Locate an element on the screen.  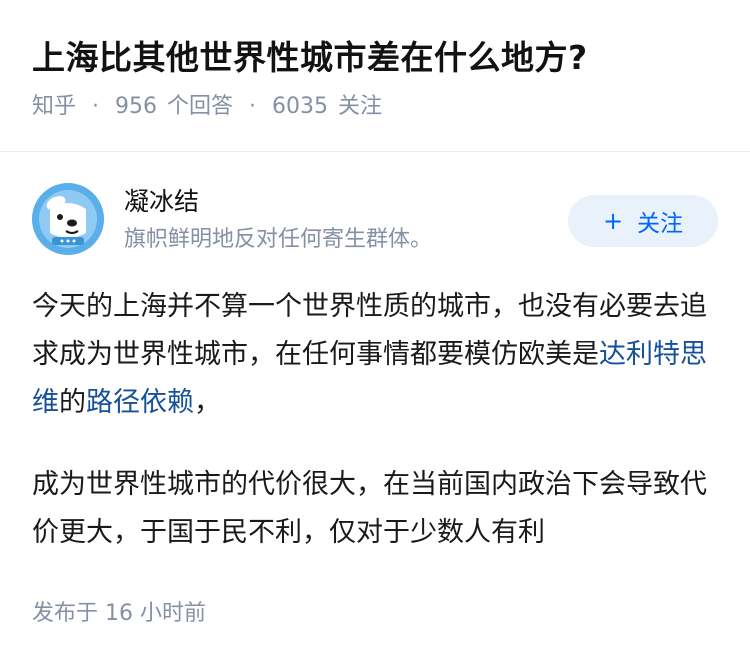
follow-button: + 关注 is located at coordinates (643, 221).